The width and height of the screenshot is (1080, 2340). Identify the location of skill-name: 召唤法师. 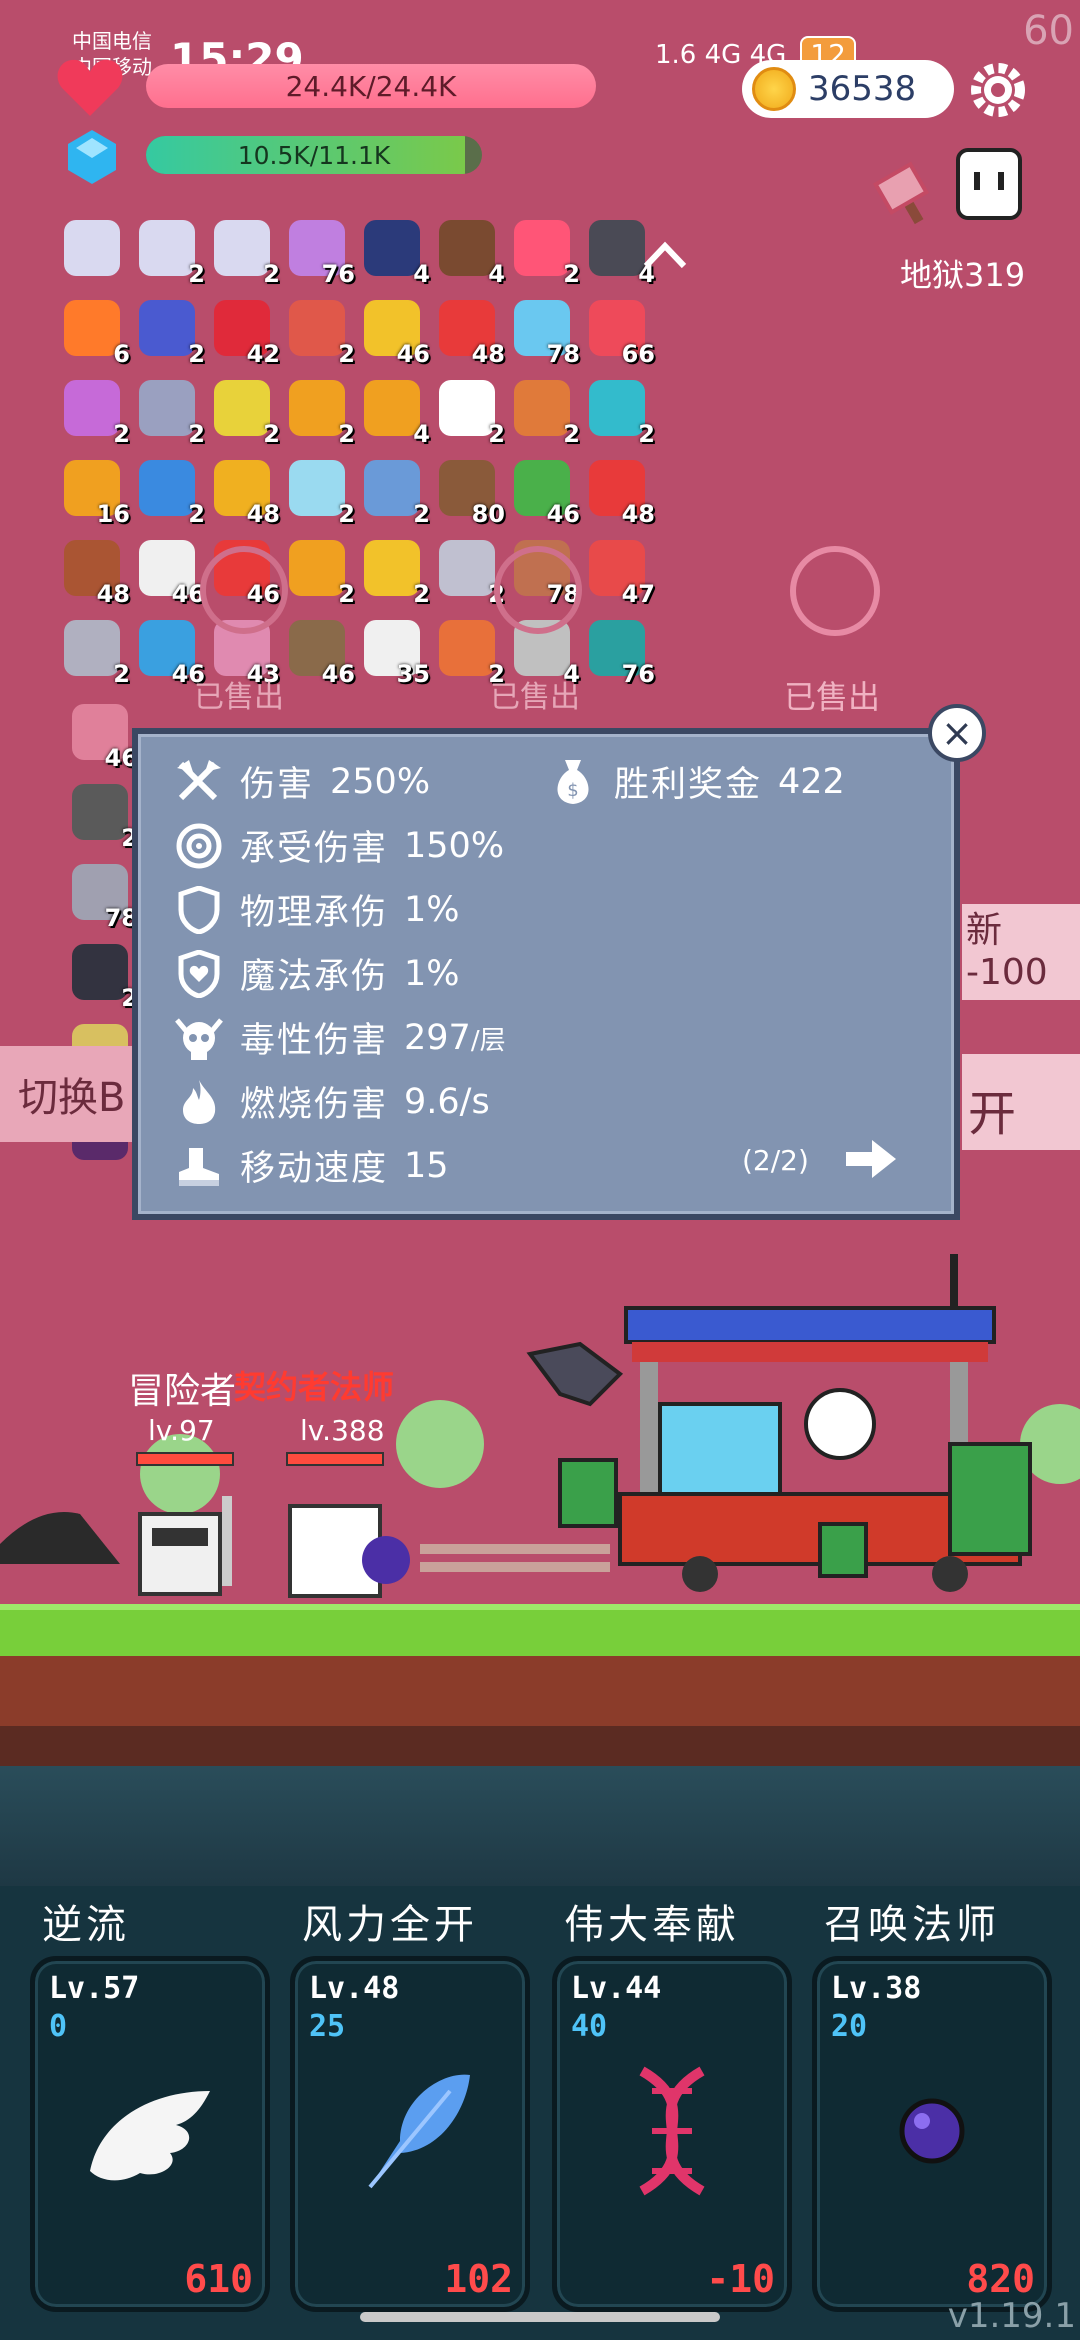
(912, 1925).